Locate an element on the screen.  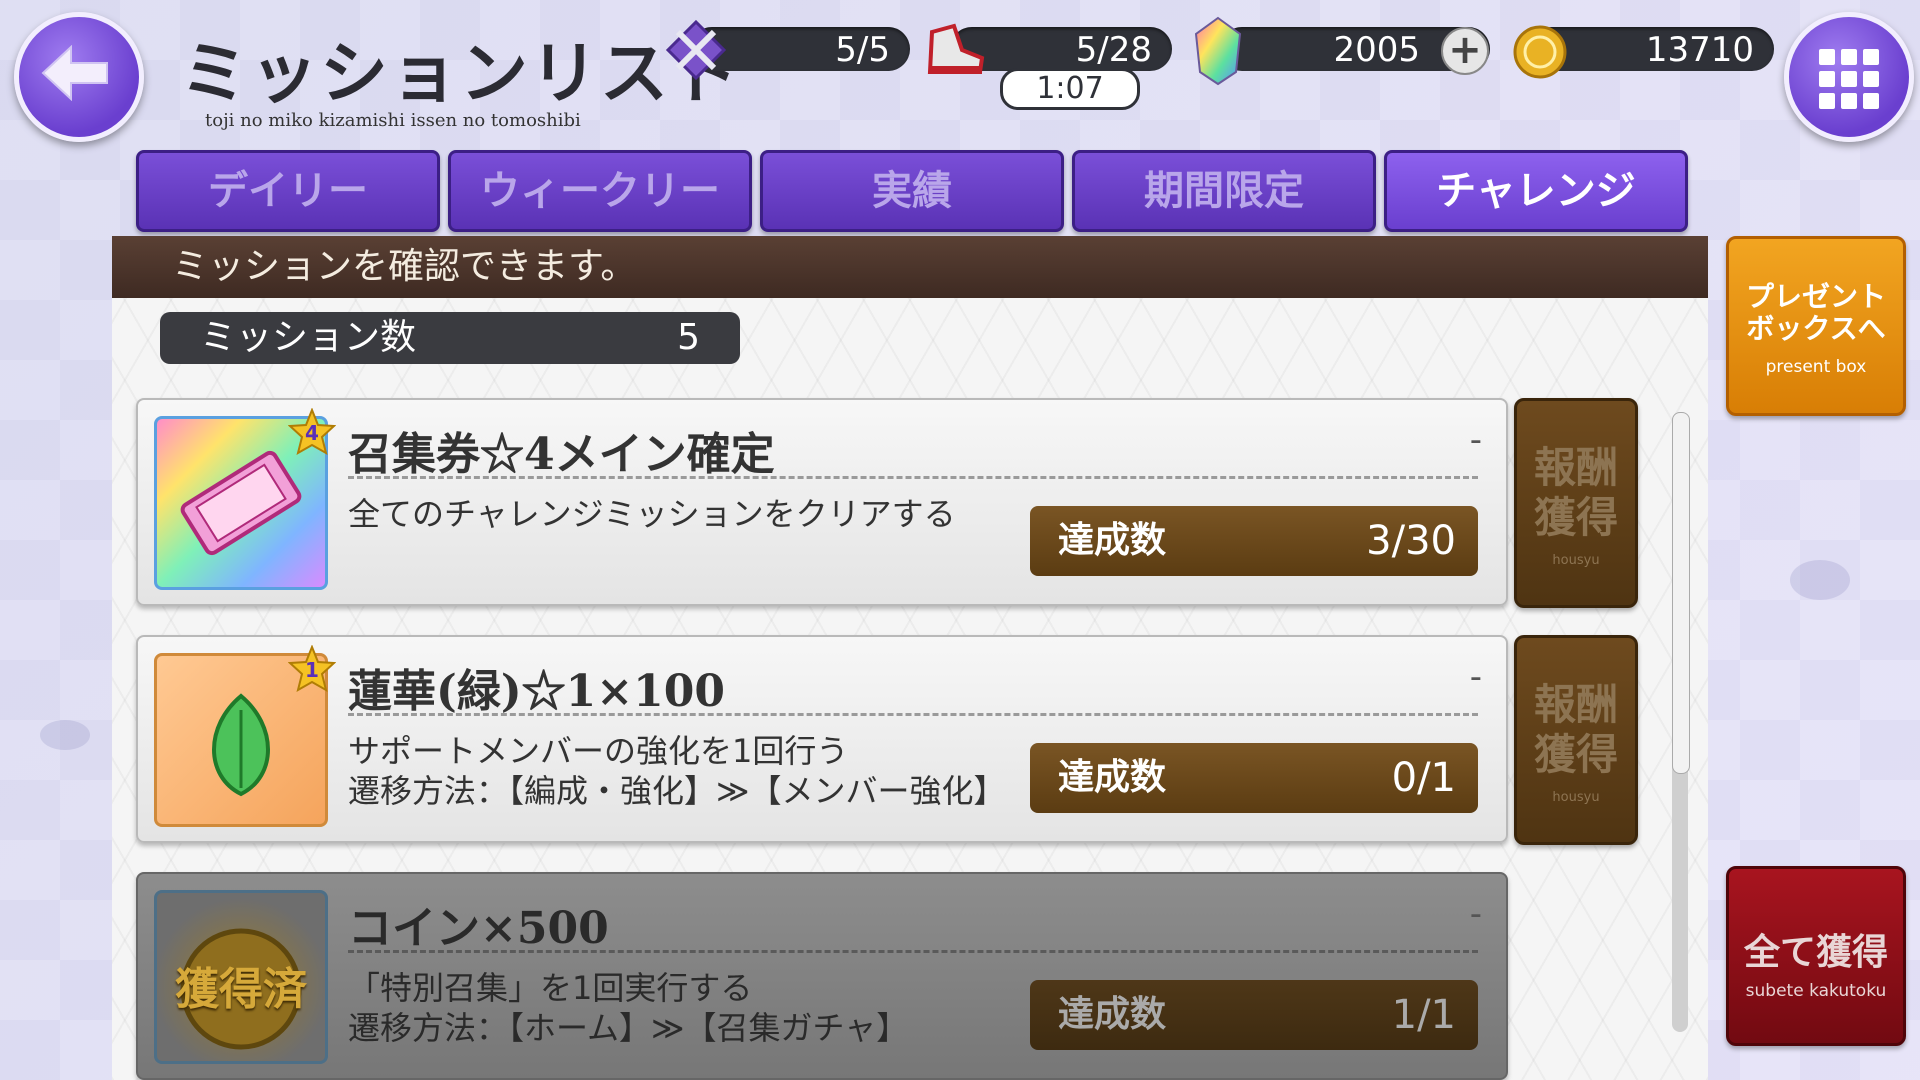
svg-text: 4 is located at coordinates (312, 433).